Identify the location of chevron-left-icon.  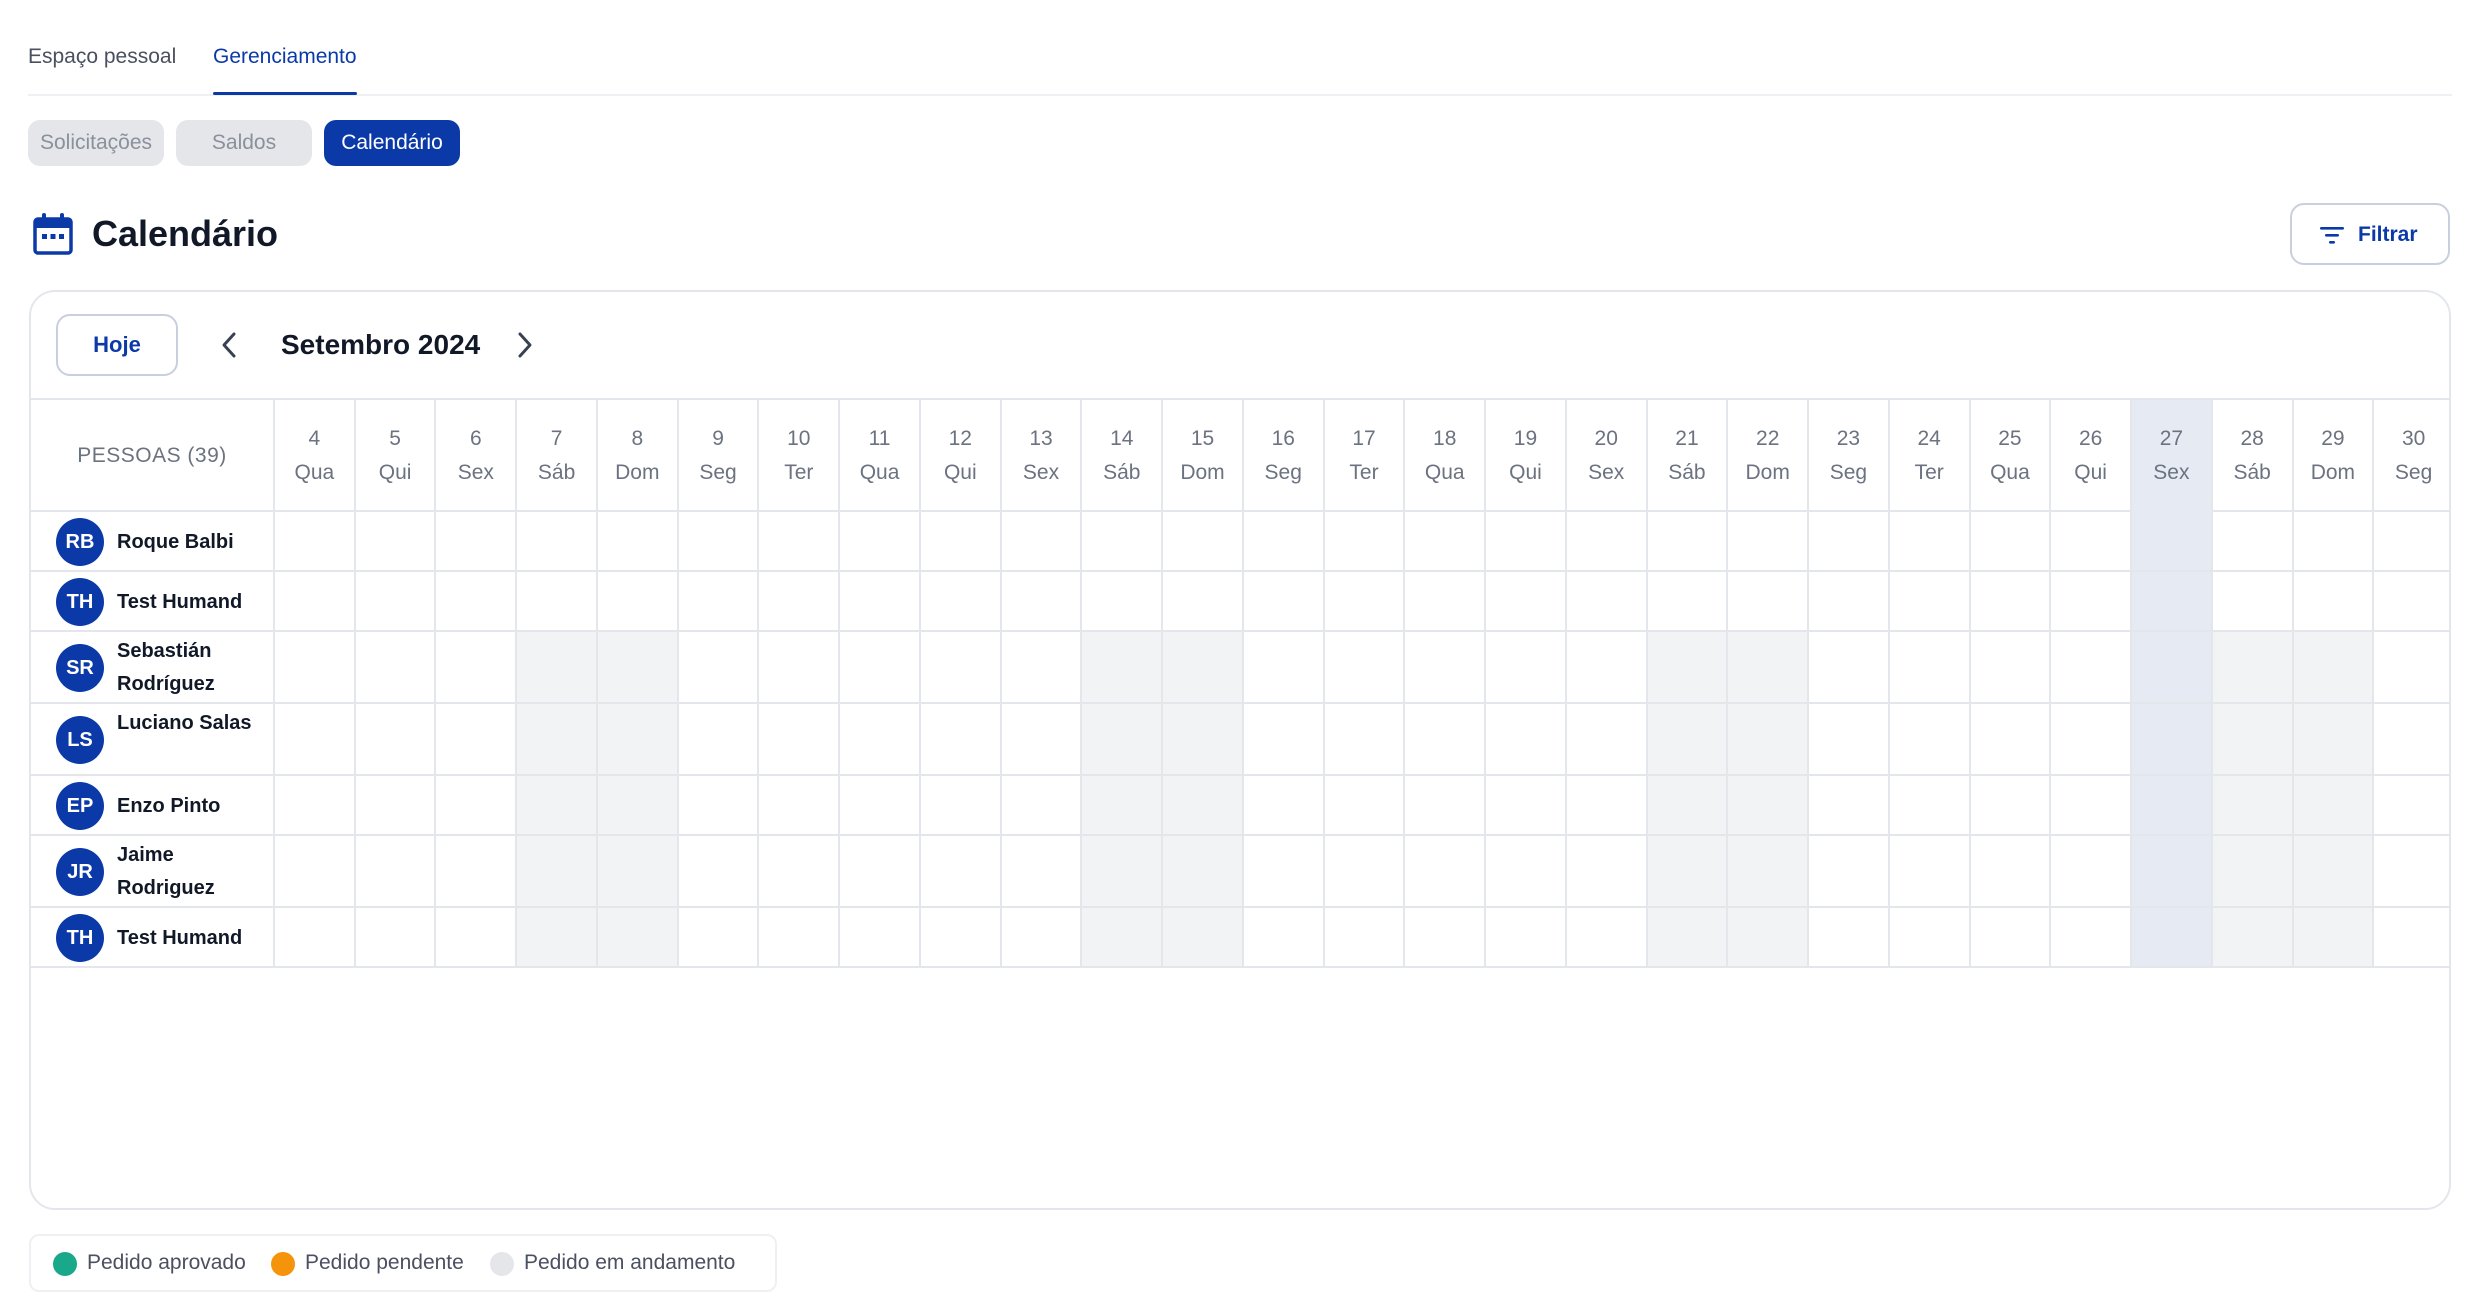
(229, 345).